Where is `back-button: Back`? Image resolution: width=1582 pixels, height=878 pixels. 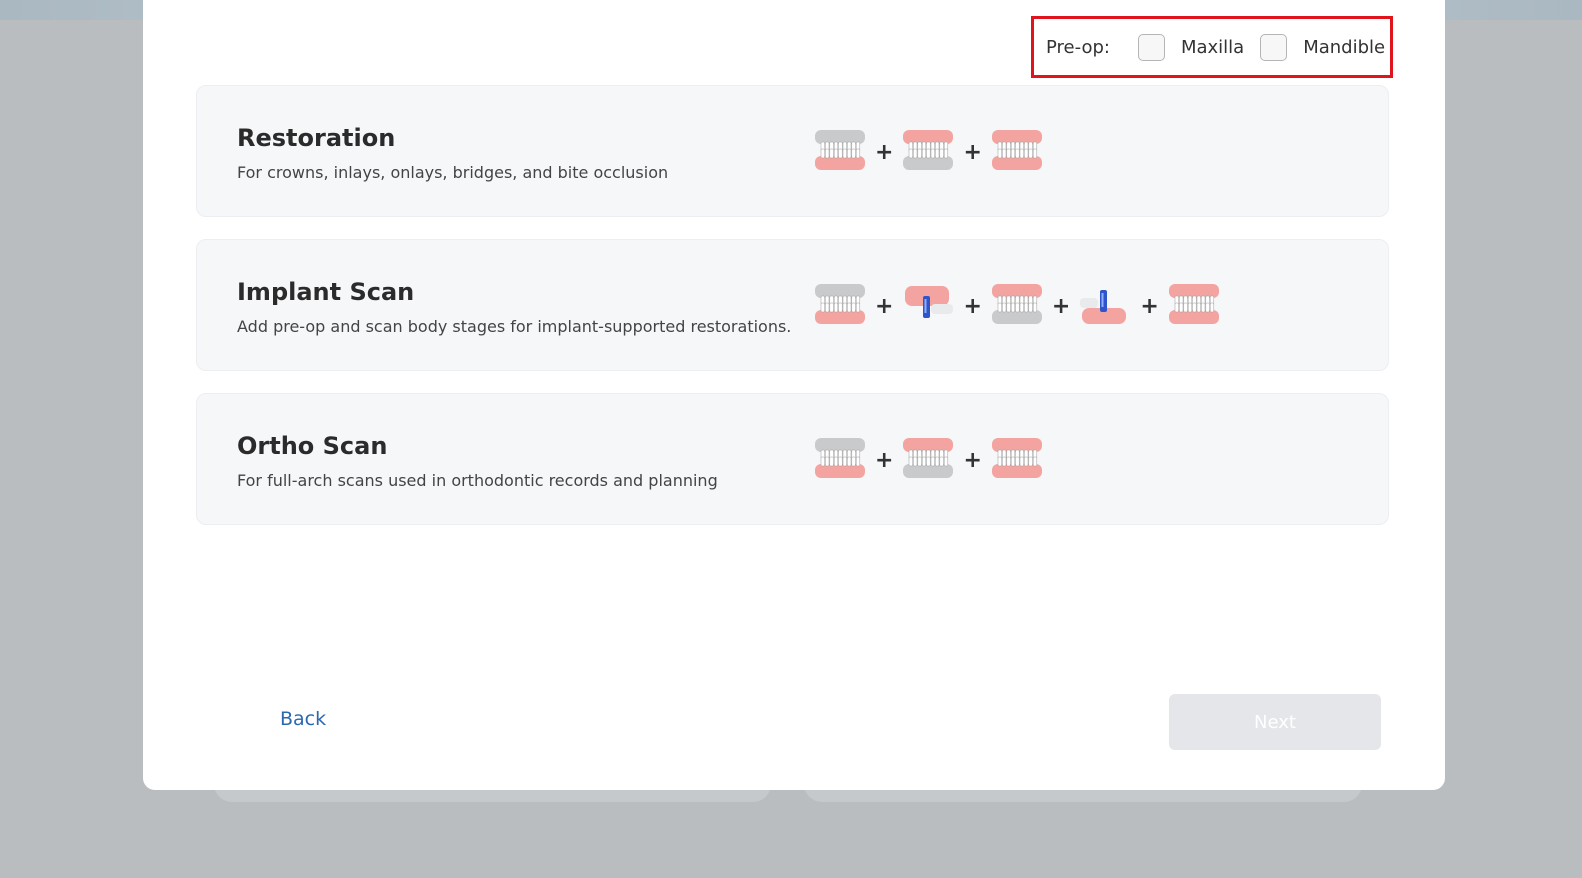 back-button: Back is located at coordinates (303, 719).